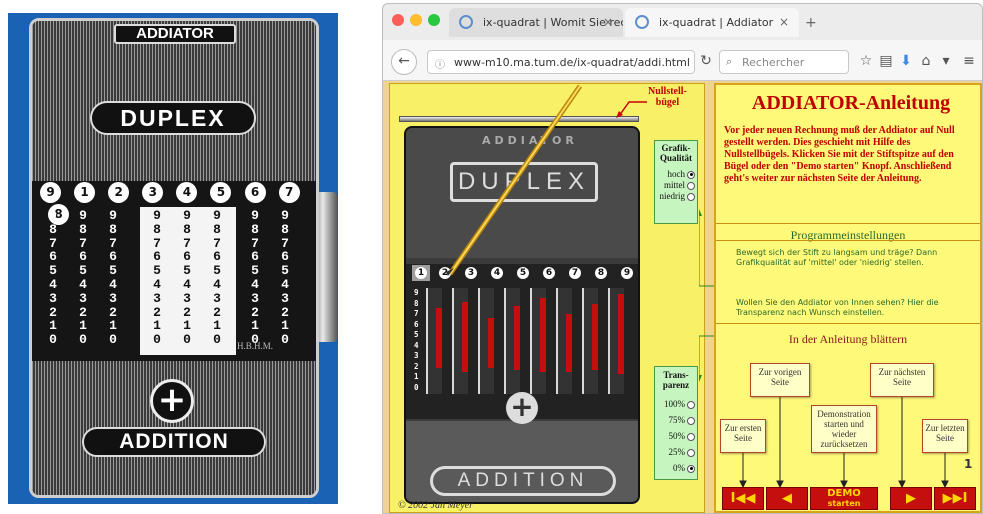 The height and width of the screenshot is (514, 983). Describe the element at coordinates (968, 464) in the screenshot. I see `page-number: 1` at that location.